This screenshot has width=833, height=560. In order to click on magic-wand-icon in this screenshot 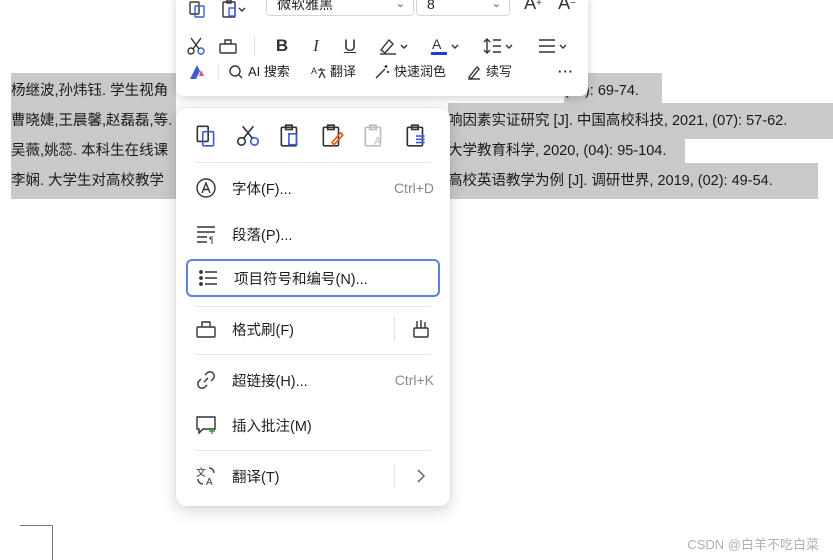, I will do `click(382, 72)`.